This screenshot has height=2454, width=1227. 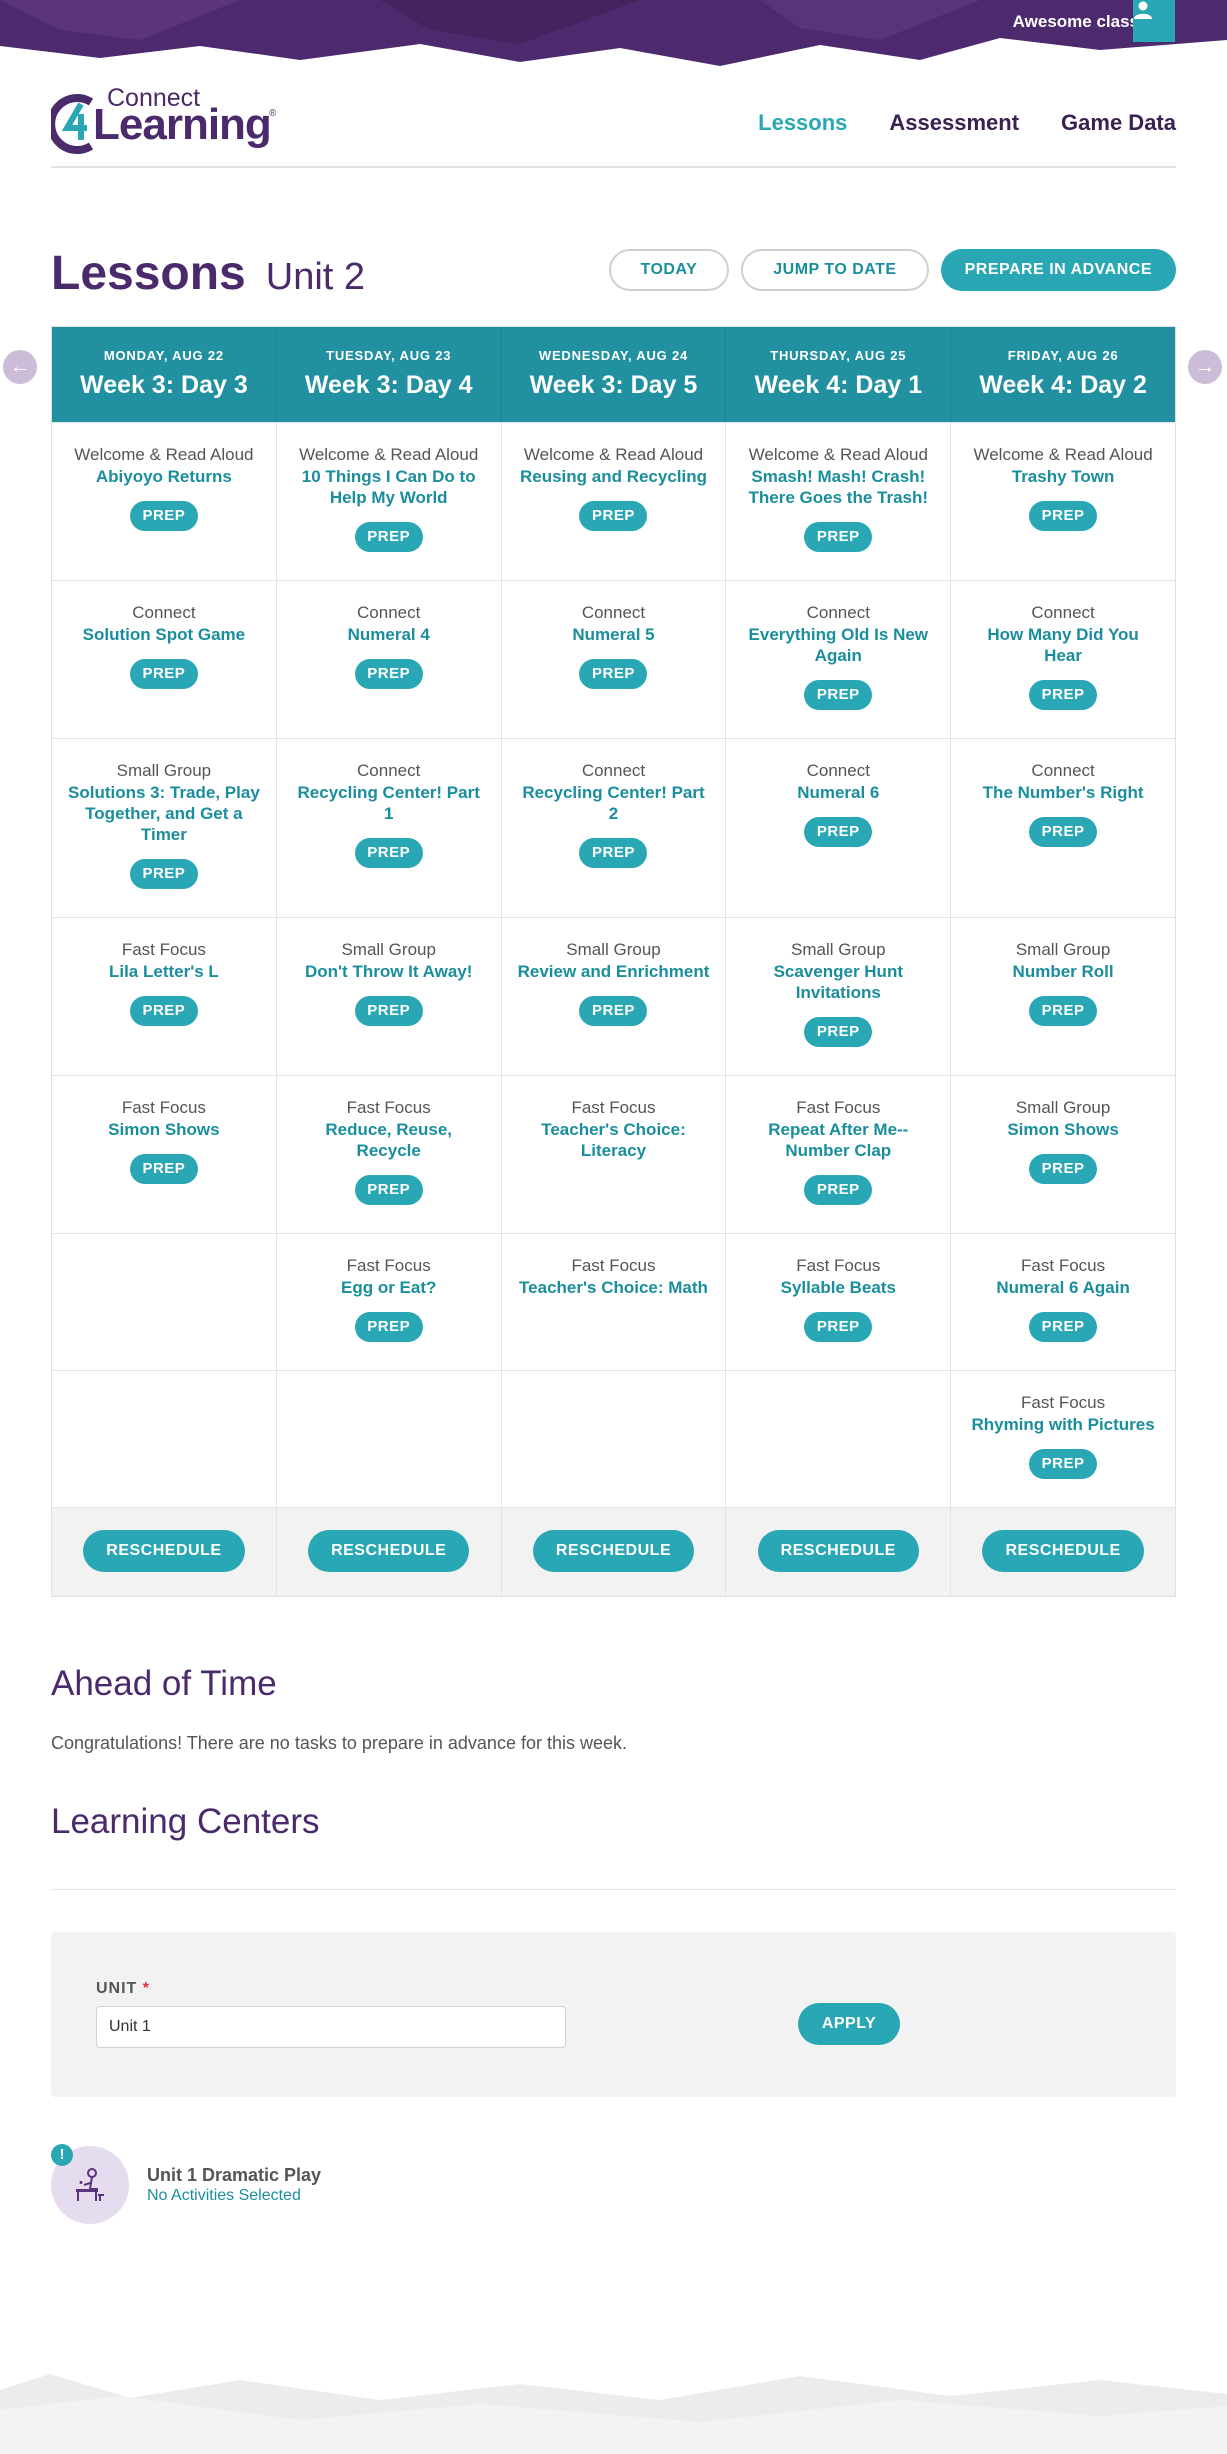 What do you see at coordinates (613, 2414) in the screenshot?
I see `footer-decoration-shapes` at bounding box center [613, 2414].